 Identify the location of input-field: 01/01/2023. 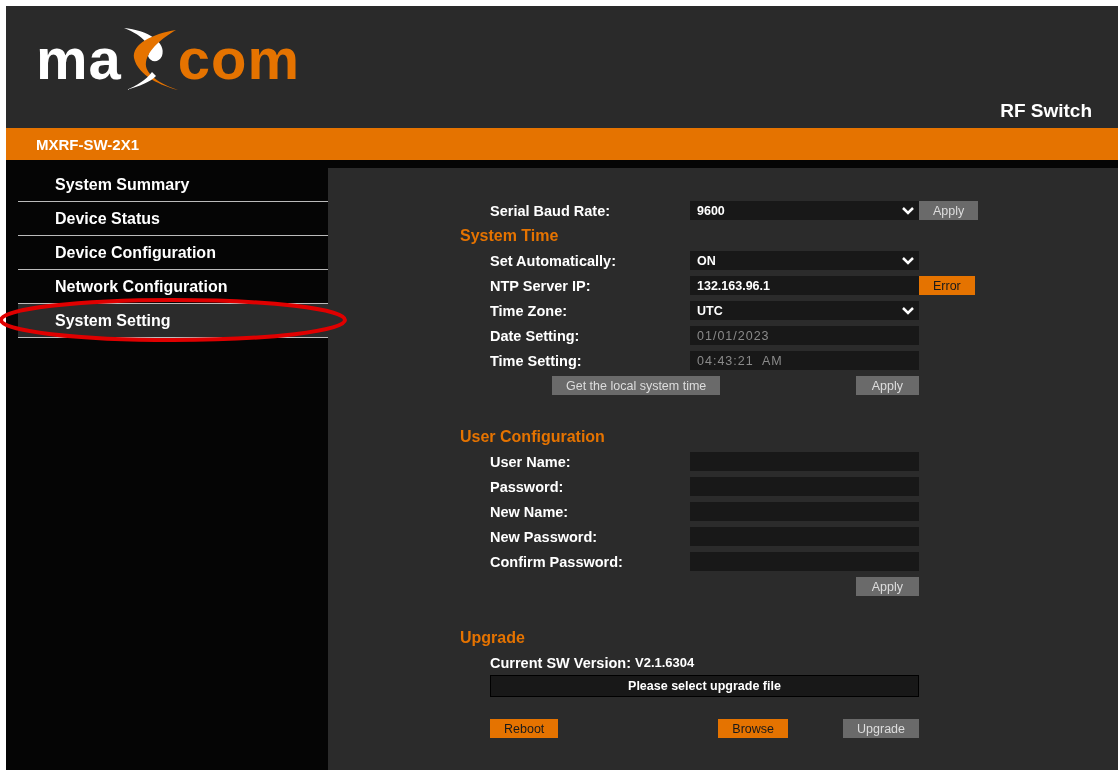
(804, 335).